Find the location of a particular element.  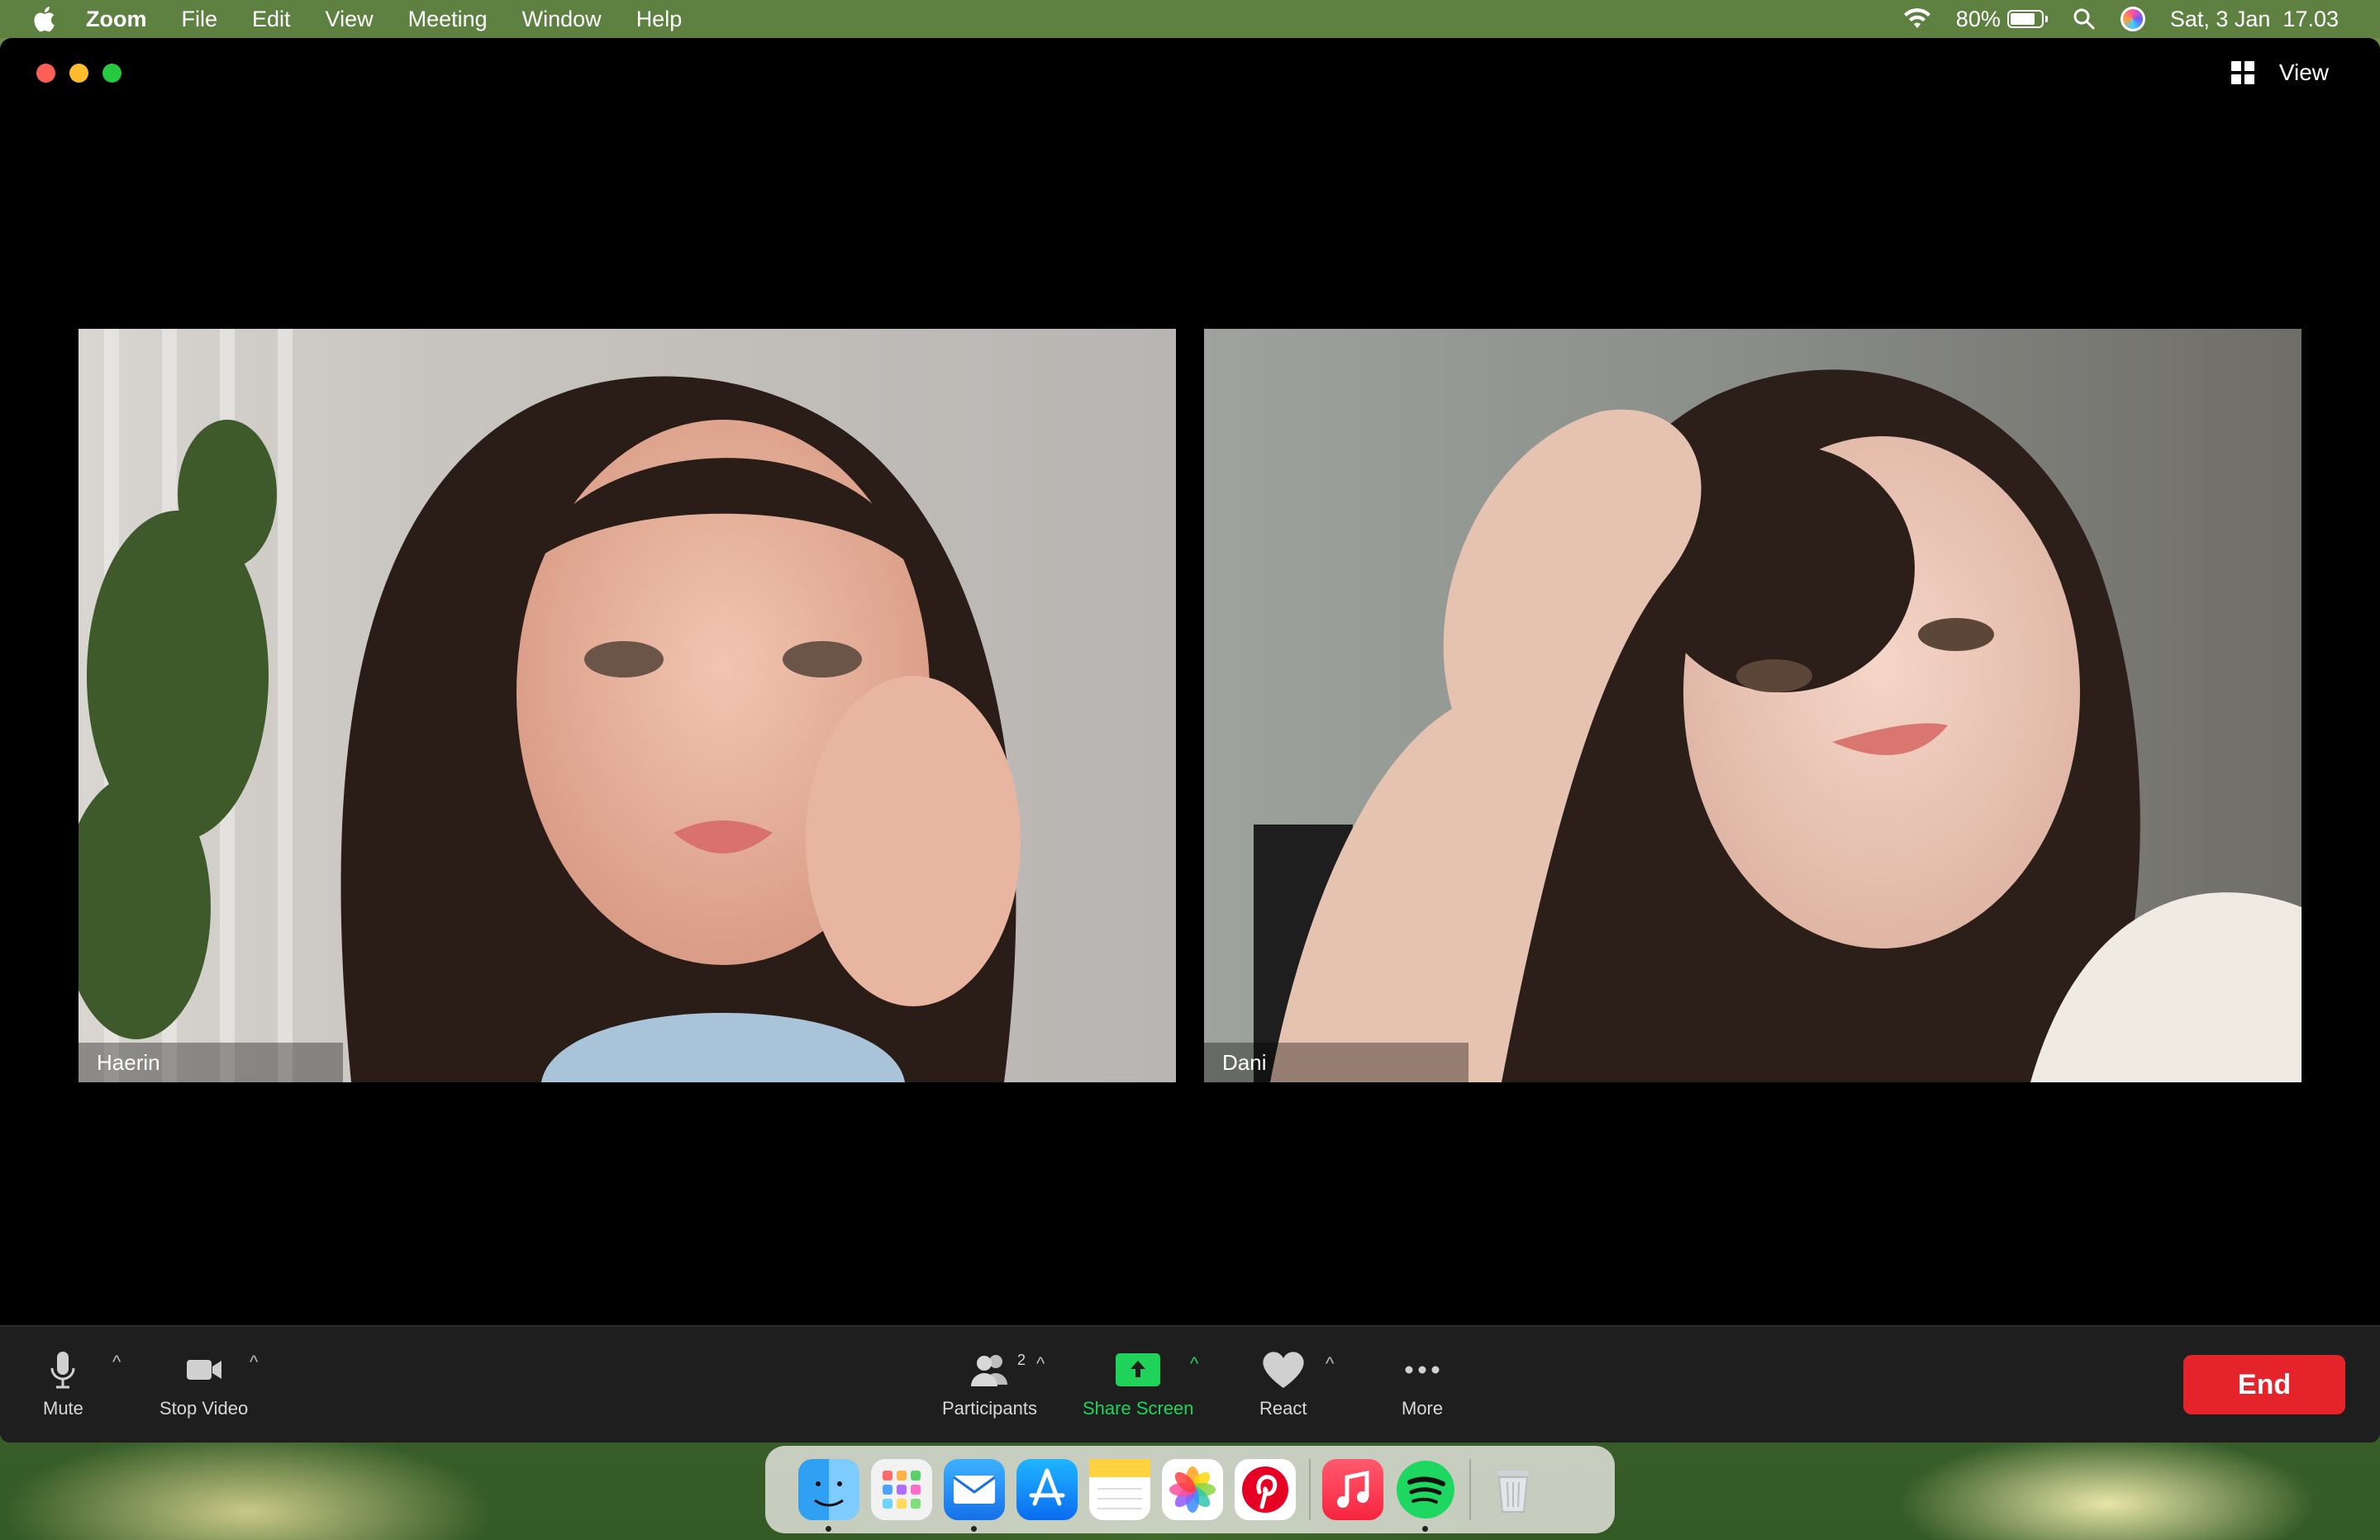

microphone-icon is located at coordinates (62, 1370).